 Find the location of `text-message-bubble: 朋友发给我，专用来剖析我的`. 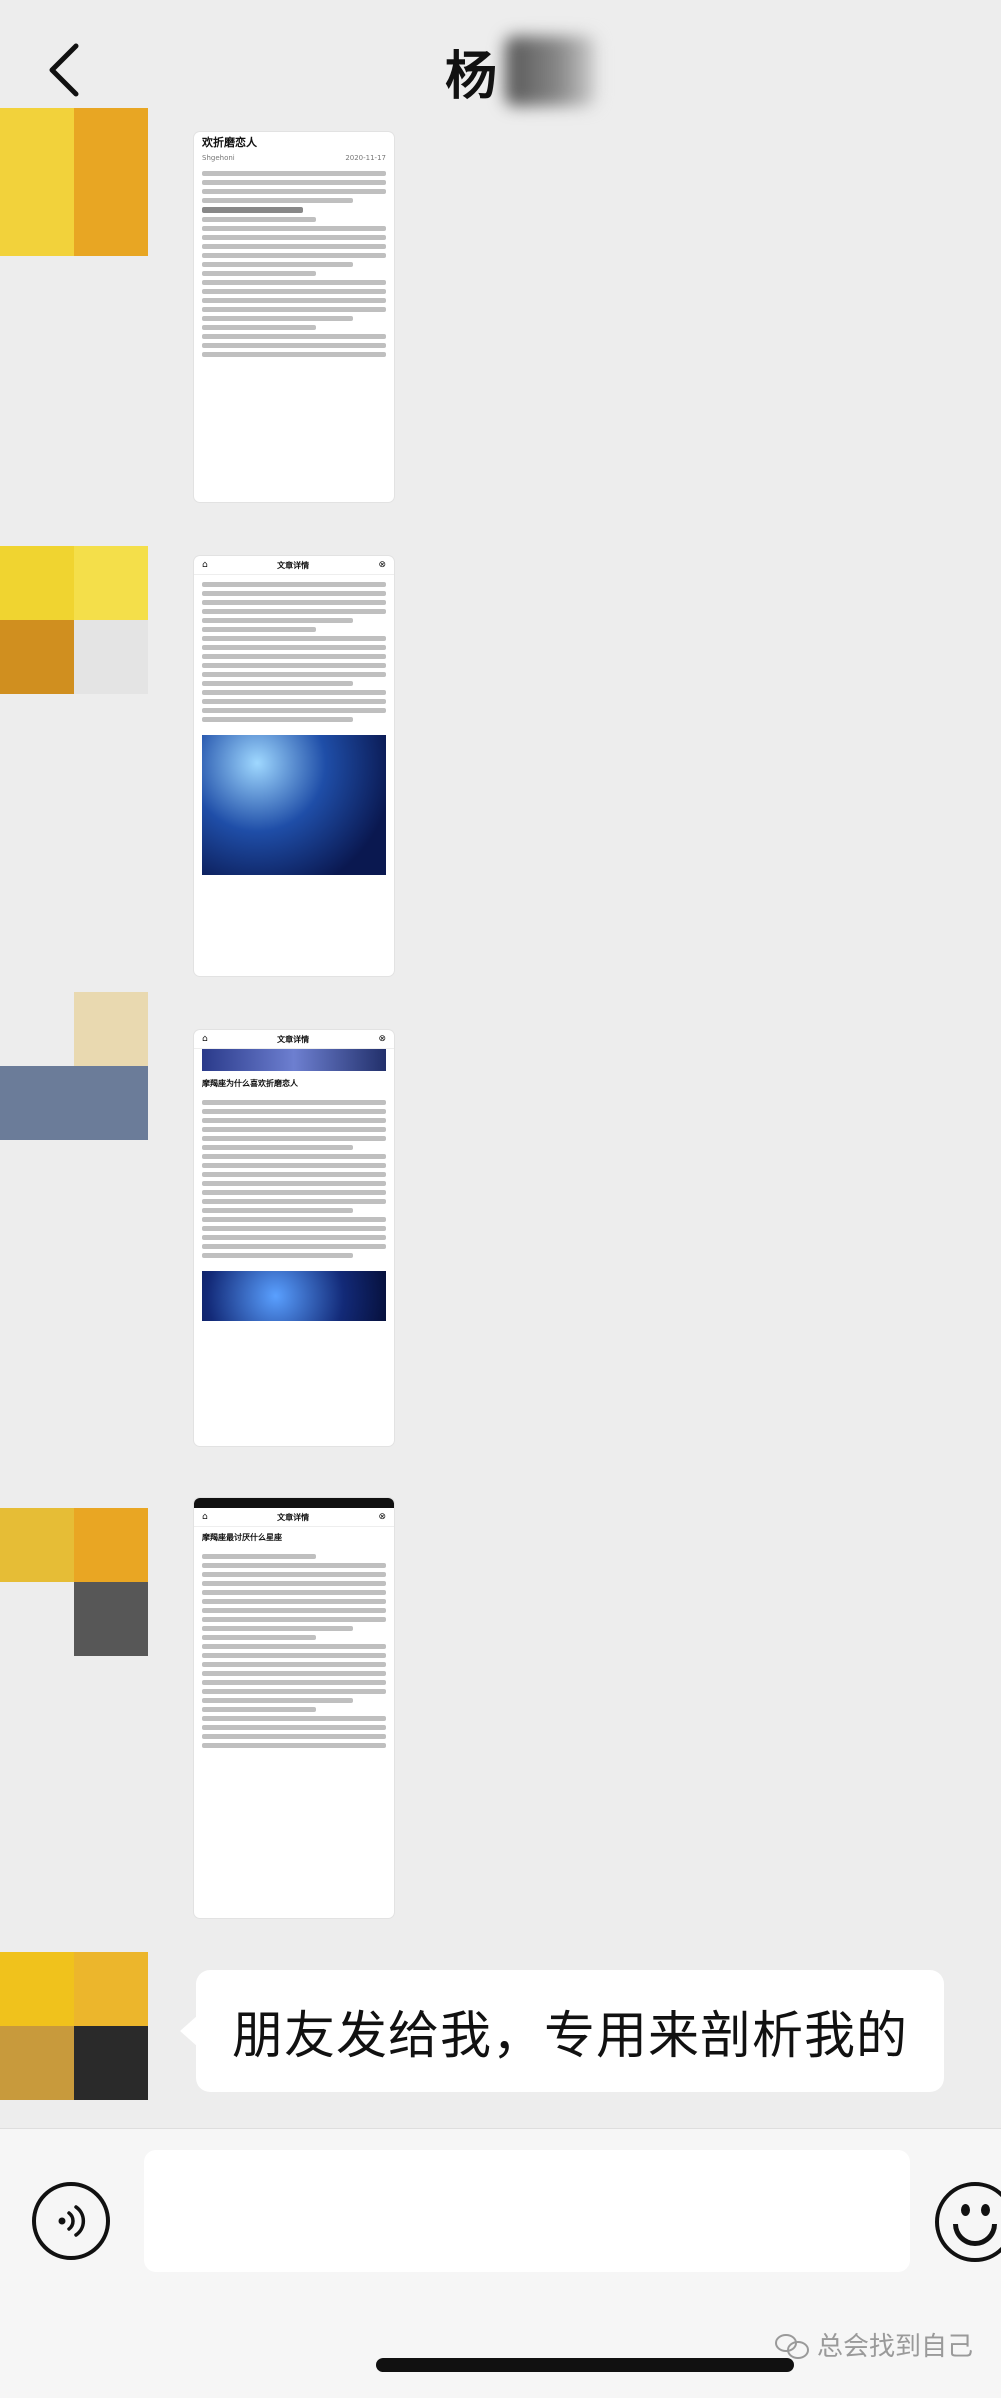

text-message-bubble: 朋友发给我，专用来剖析我的 is located at coordinates (562, 2031).